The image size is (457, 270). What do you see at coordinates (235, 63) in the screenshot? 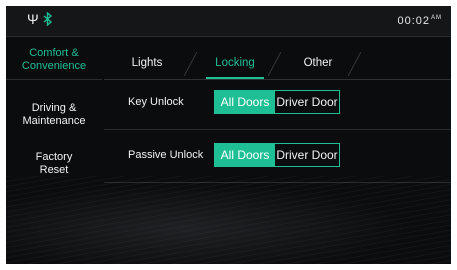
I see `tab-locking: Locking` at bounding box center [235, 63].